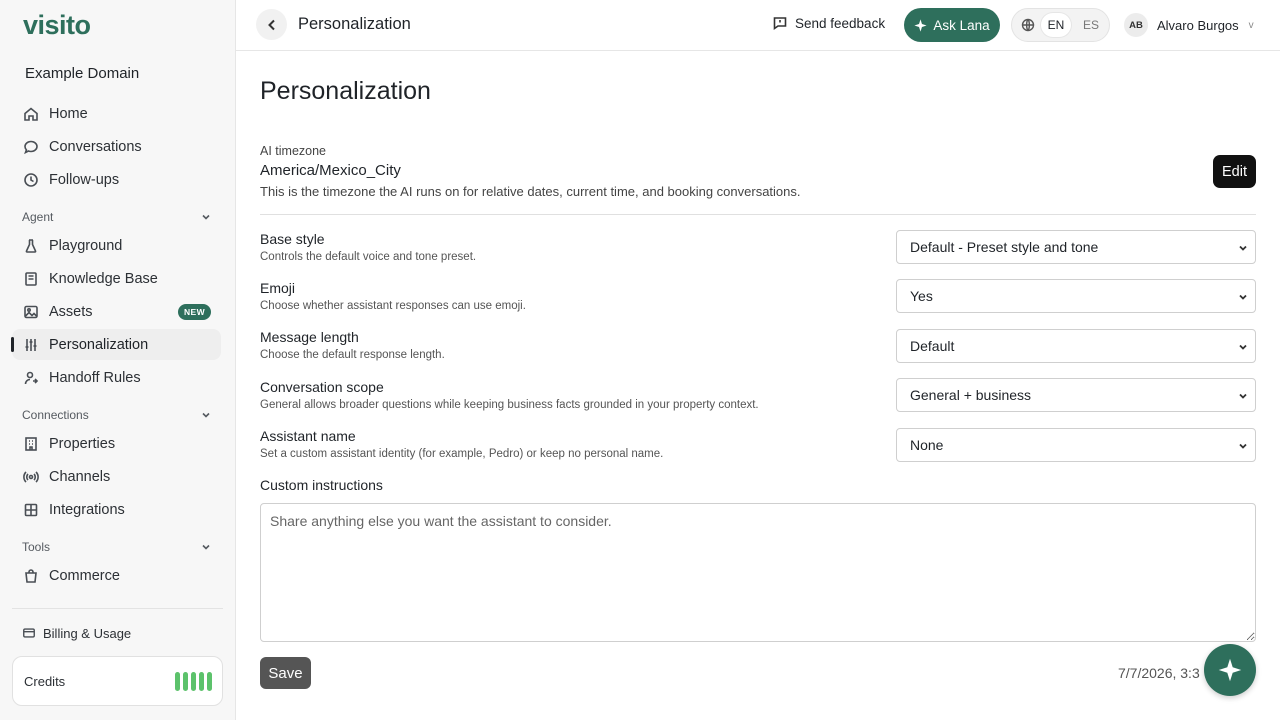 This screenshot has width=1280, height=720. I want to click on sidebar-item-label: Playground, so click(86, 245).